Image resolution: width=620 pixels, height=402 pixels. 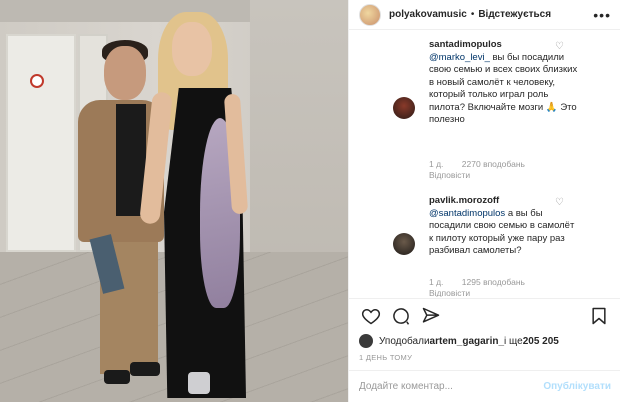 I want to click on share-icon, so click(x=431, y=316).